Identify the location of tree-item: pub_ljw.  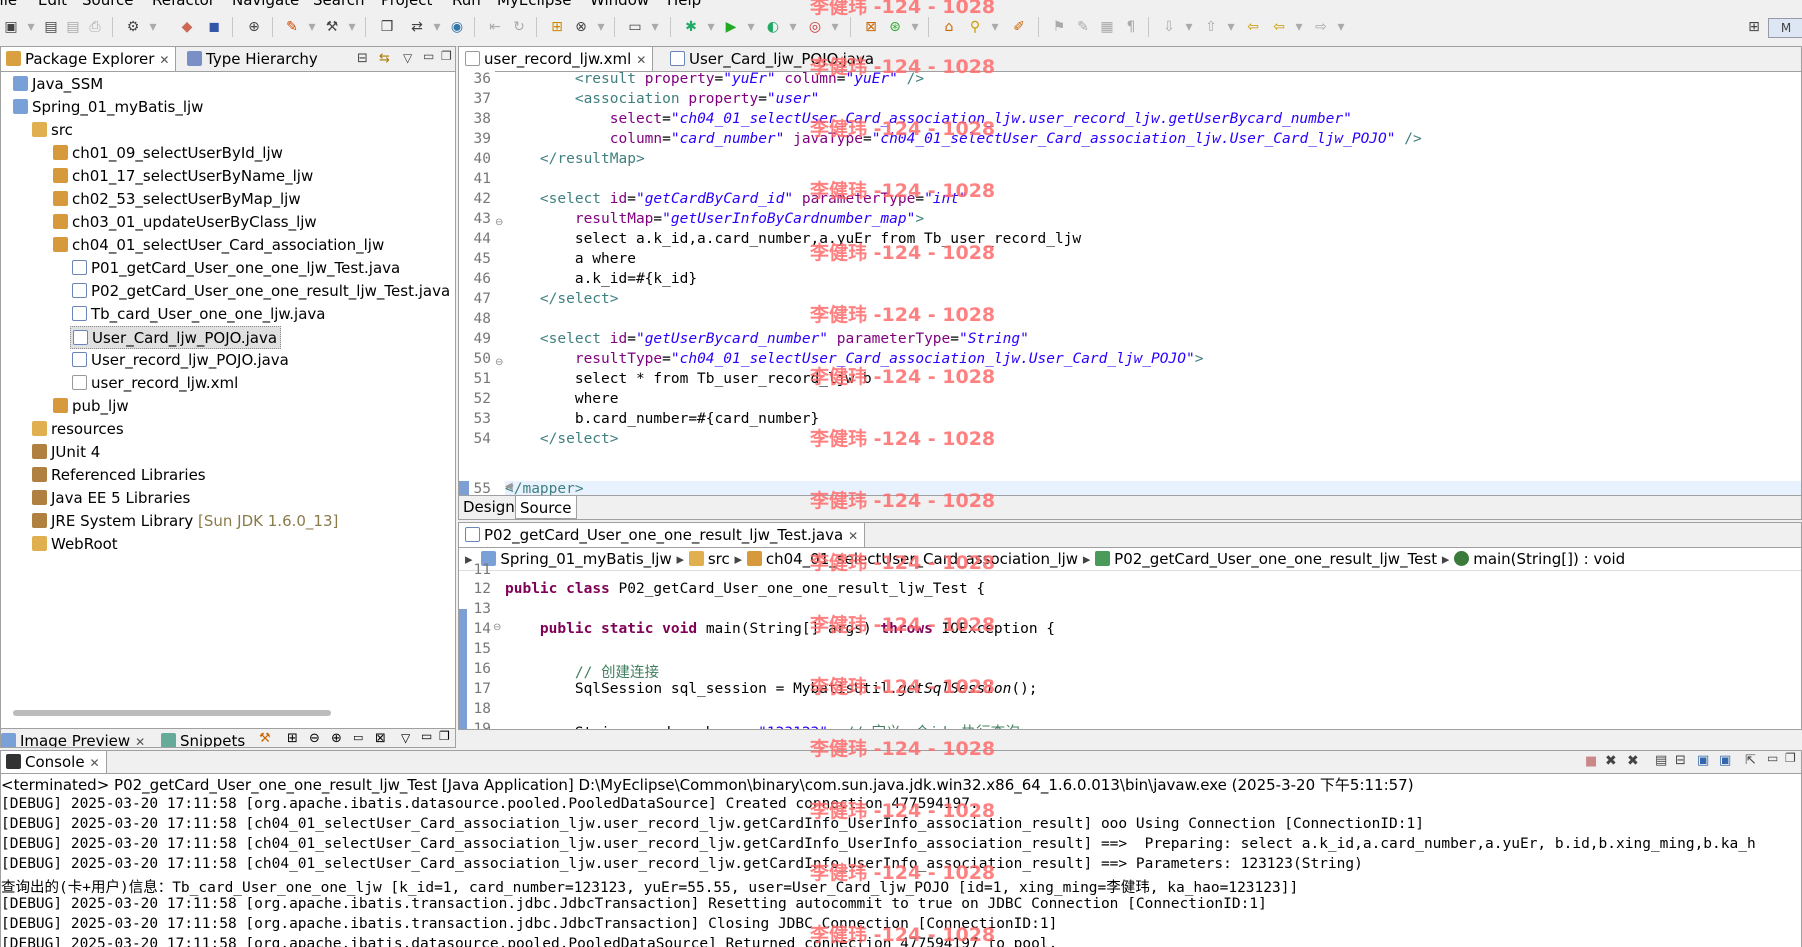
(91, 406).